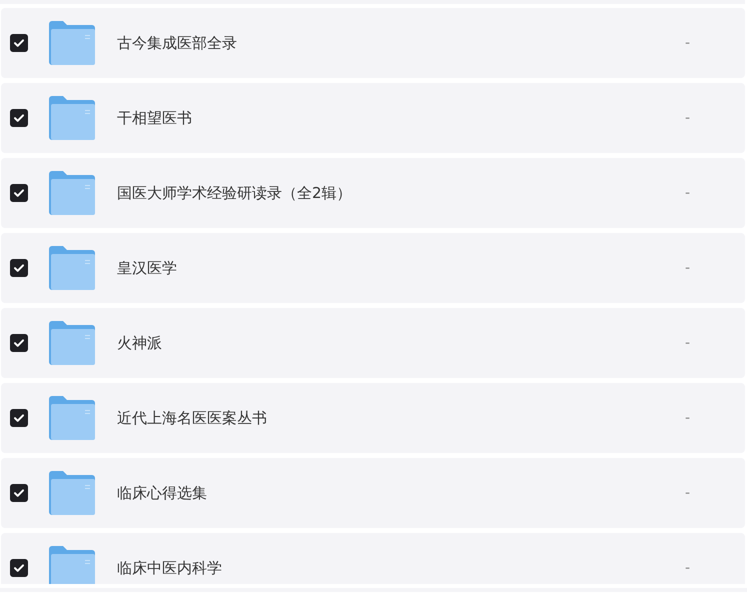 This screenshot has width=747, height=595. Describe the element at coordinates (373, 193) in the screenshot. I see `file-row: 国医大师学术经验研读录（全2辑） -` at that location.